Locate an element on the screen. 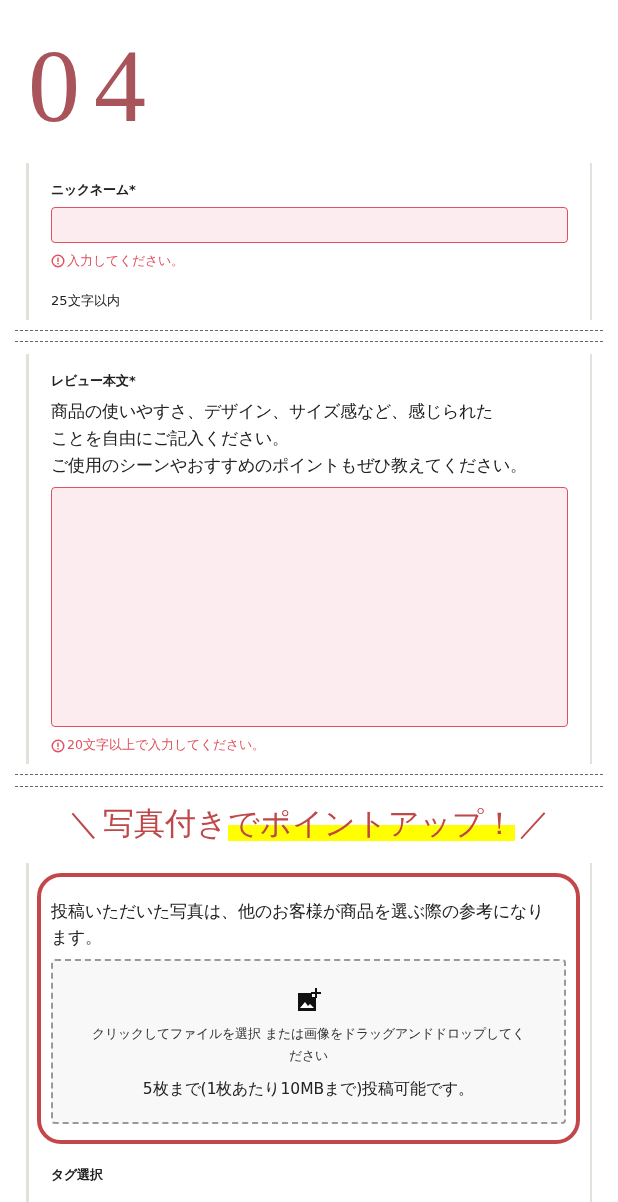  upload-limit: 5枚まで(1枚あたり10MBまで)投稿可能です。 is located at coordinates (308, 1089).